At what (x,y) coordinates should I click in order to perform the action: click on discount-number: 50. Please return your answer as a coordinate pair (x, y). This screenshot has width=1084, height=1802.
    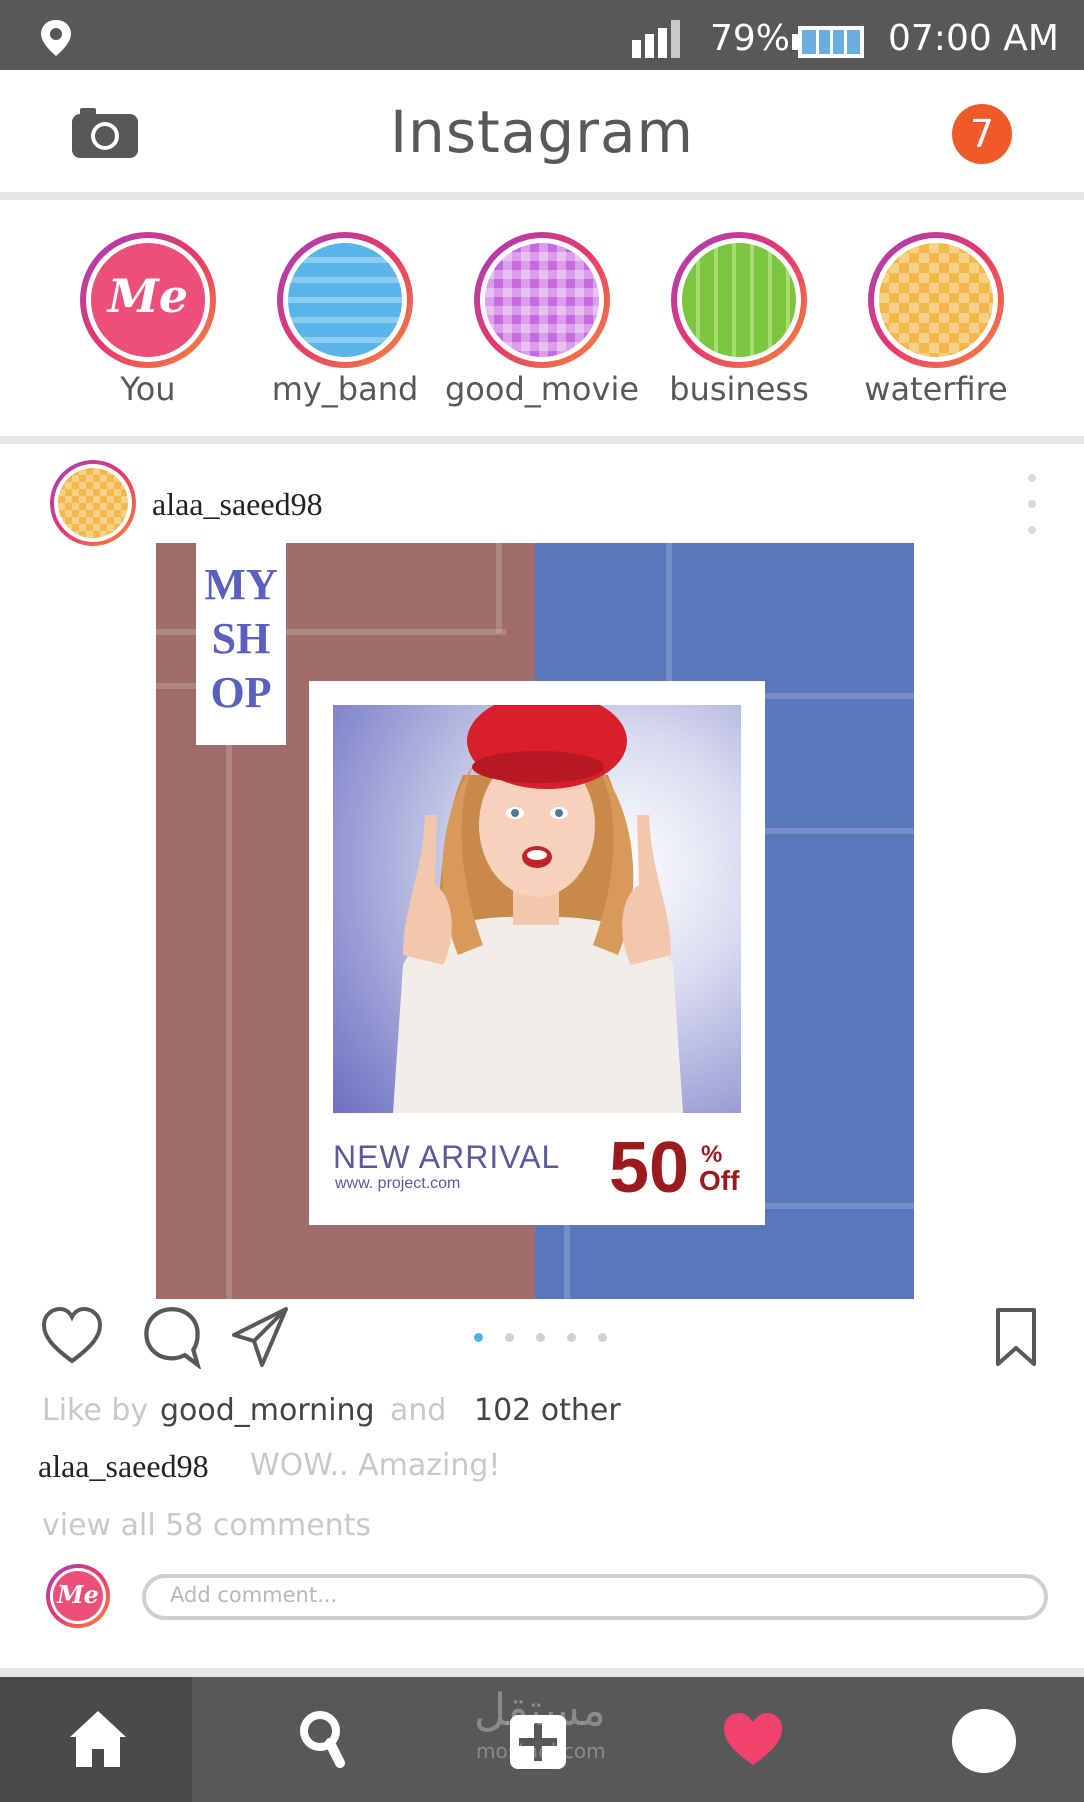
    Looking at the image, I should click on (649, 1168).